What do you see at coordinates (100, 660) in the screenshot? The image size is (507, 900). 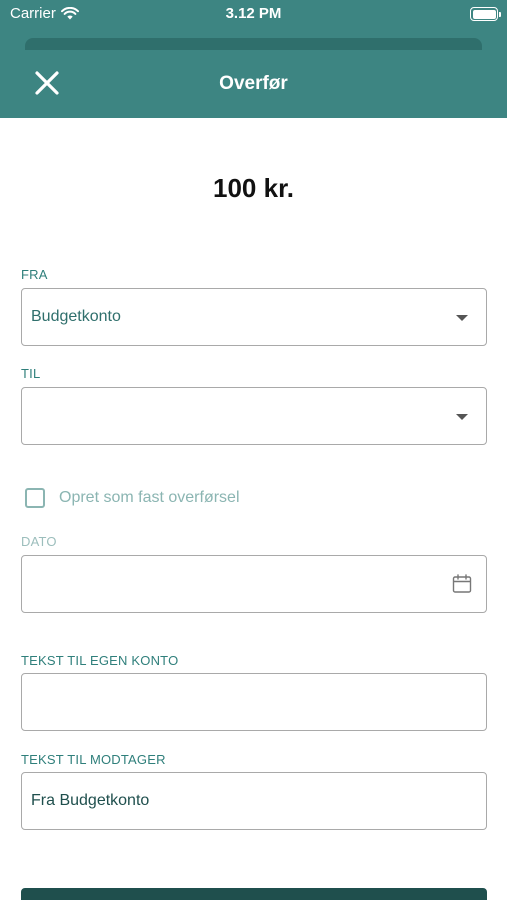 I see `own-account-text-label: TEKST TIL EGEN KONTO` at bounding box center [100, 660].